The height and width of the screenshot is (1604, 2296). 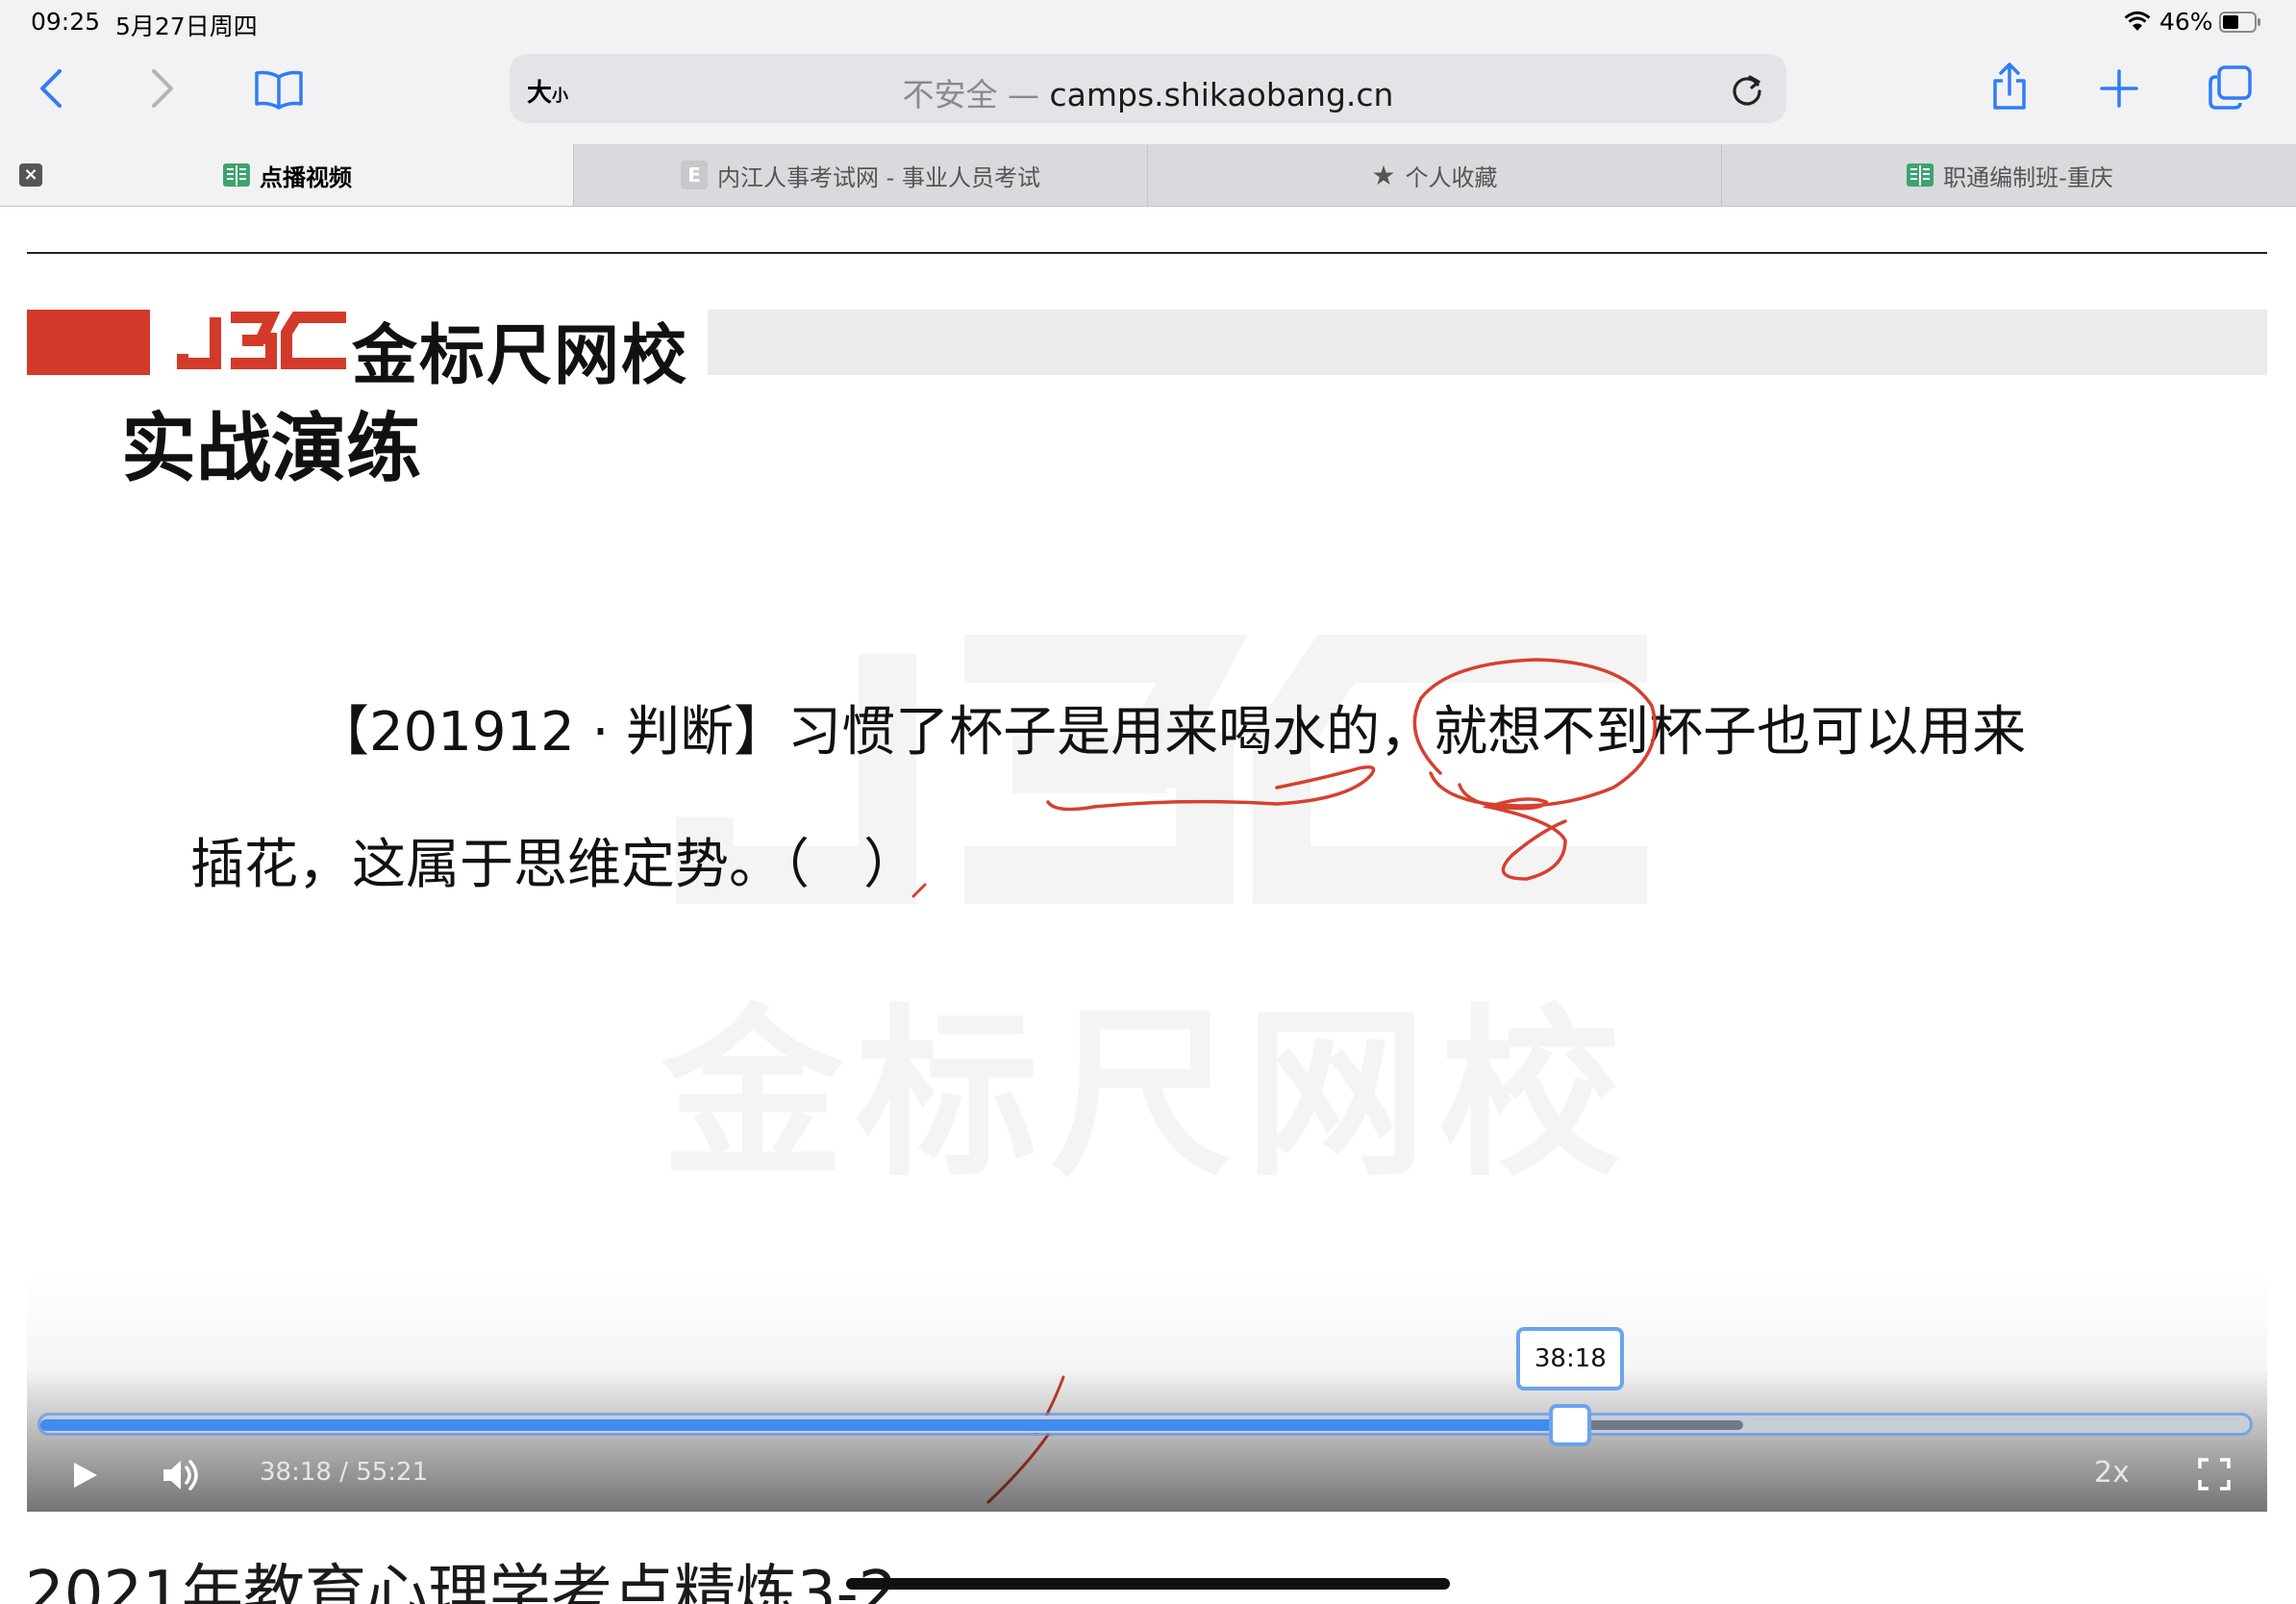 What do you see at coordinates (2230, 87) in the screenshot?
I see `tabs-overview-icon` at bounding box center [2230, 87].